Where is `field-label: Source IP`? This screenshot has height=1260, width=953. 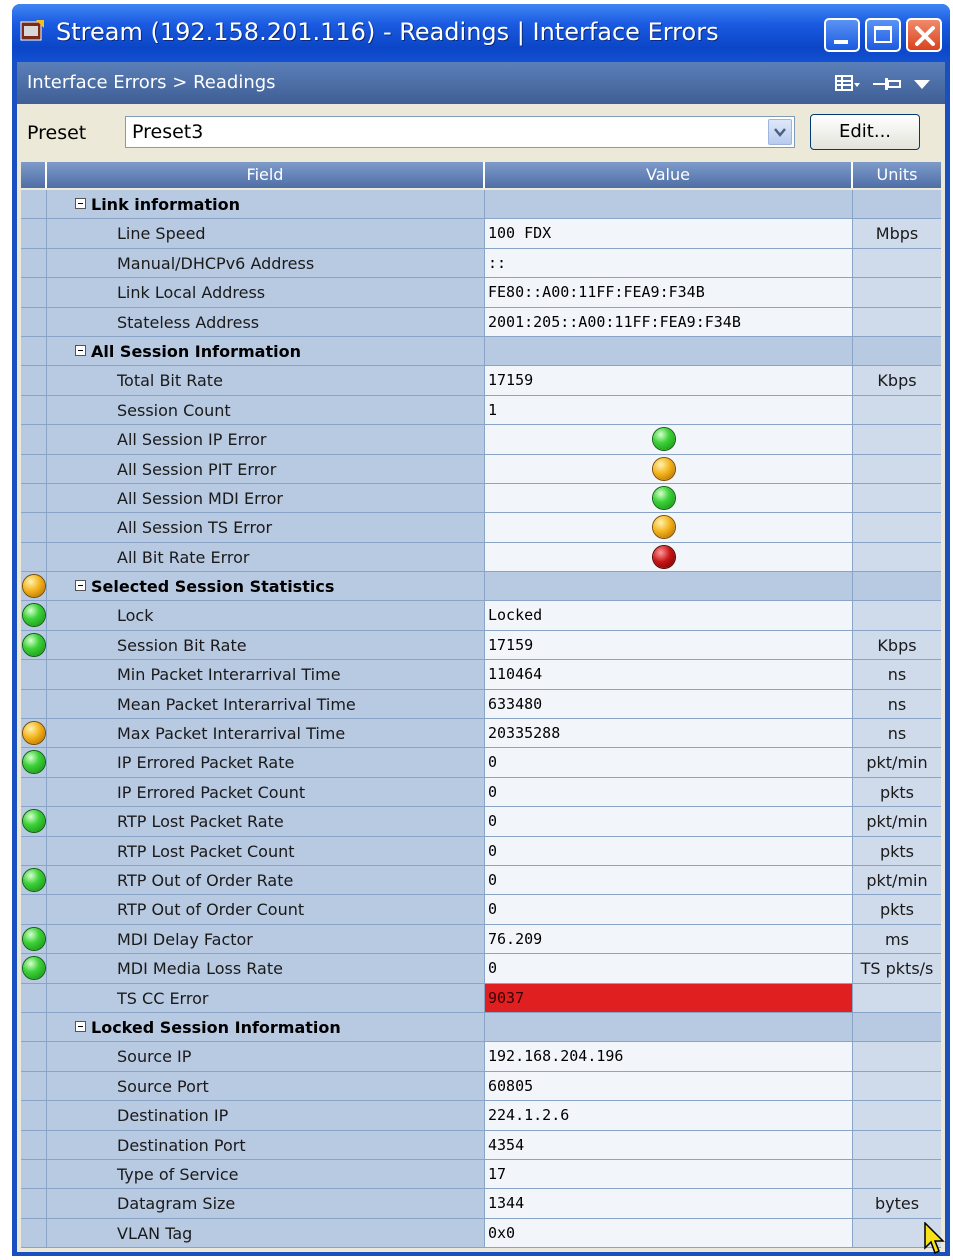 field-label: Source IP is located at coordinates (154, 1057).